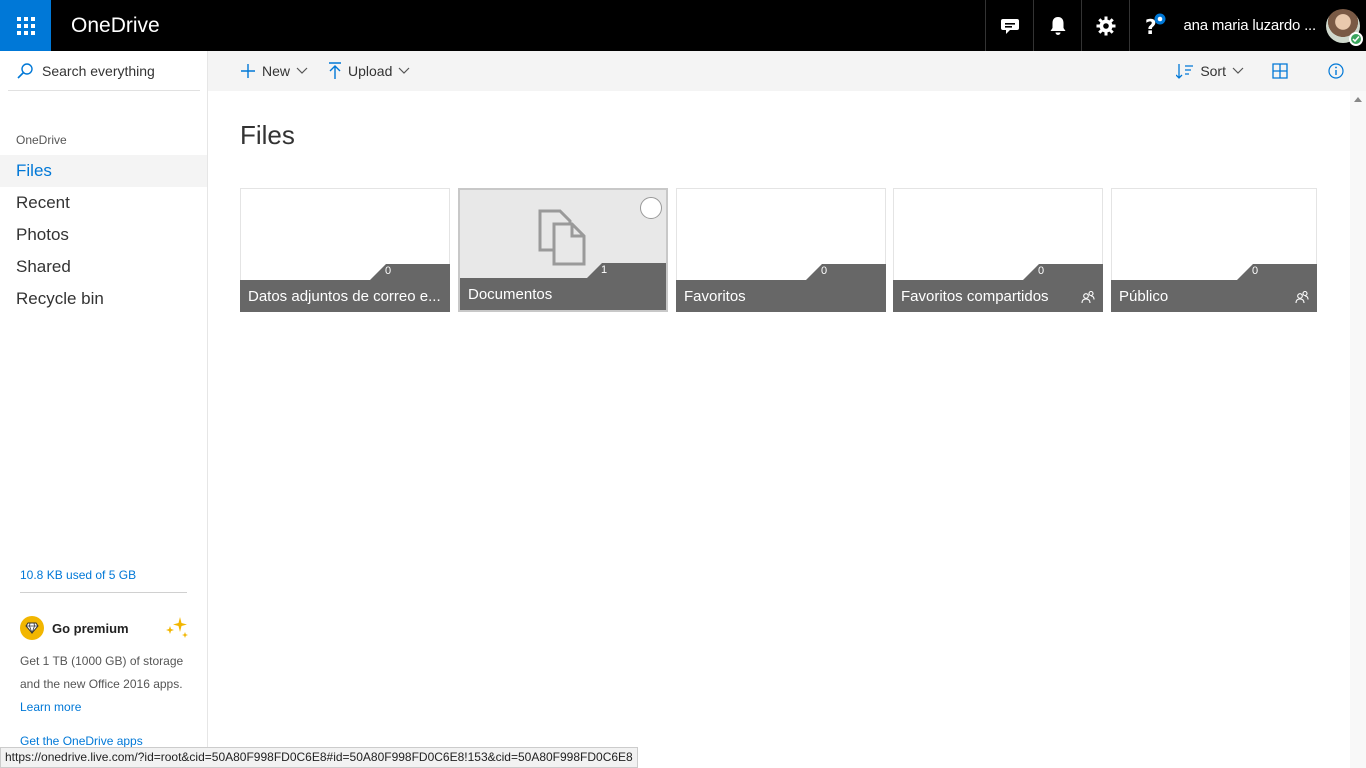  I want to click on divider, so click(103, 592).